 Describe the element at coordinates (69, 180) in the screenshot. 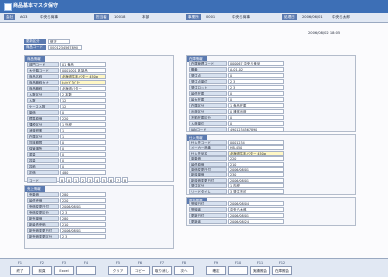

I see `pattern-cell: 0` at that location.